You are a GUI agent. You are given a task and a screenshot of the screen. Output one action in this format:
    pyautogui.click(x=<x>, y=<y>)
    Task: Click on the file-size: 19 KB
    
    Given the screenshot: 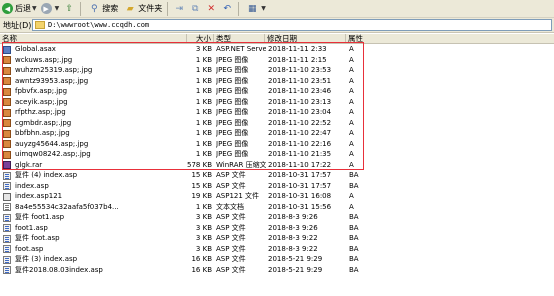 What is the action you would take?
    pyautogui.click(x=201, y=196)
    